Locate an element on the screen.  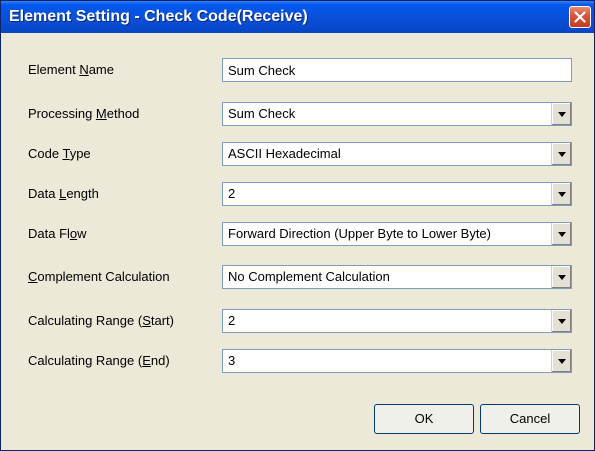
code-type-value: ASCII Hexadecimal is located at coordinates (284, 153).